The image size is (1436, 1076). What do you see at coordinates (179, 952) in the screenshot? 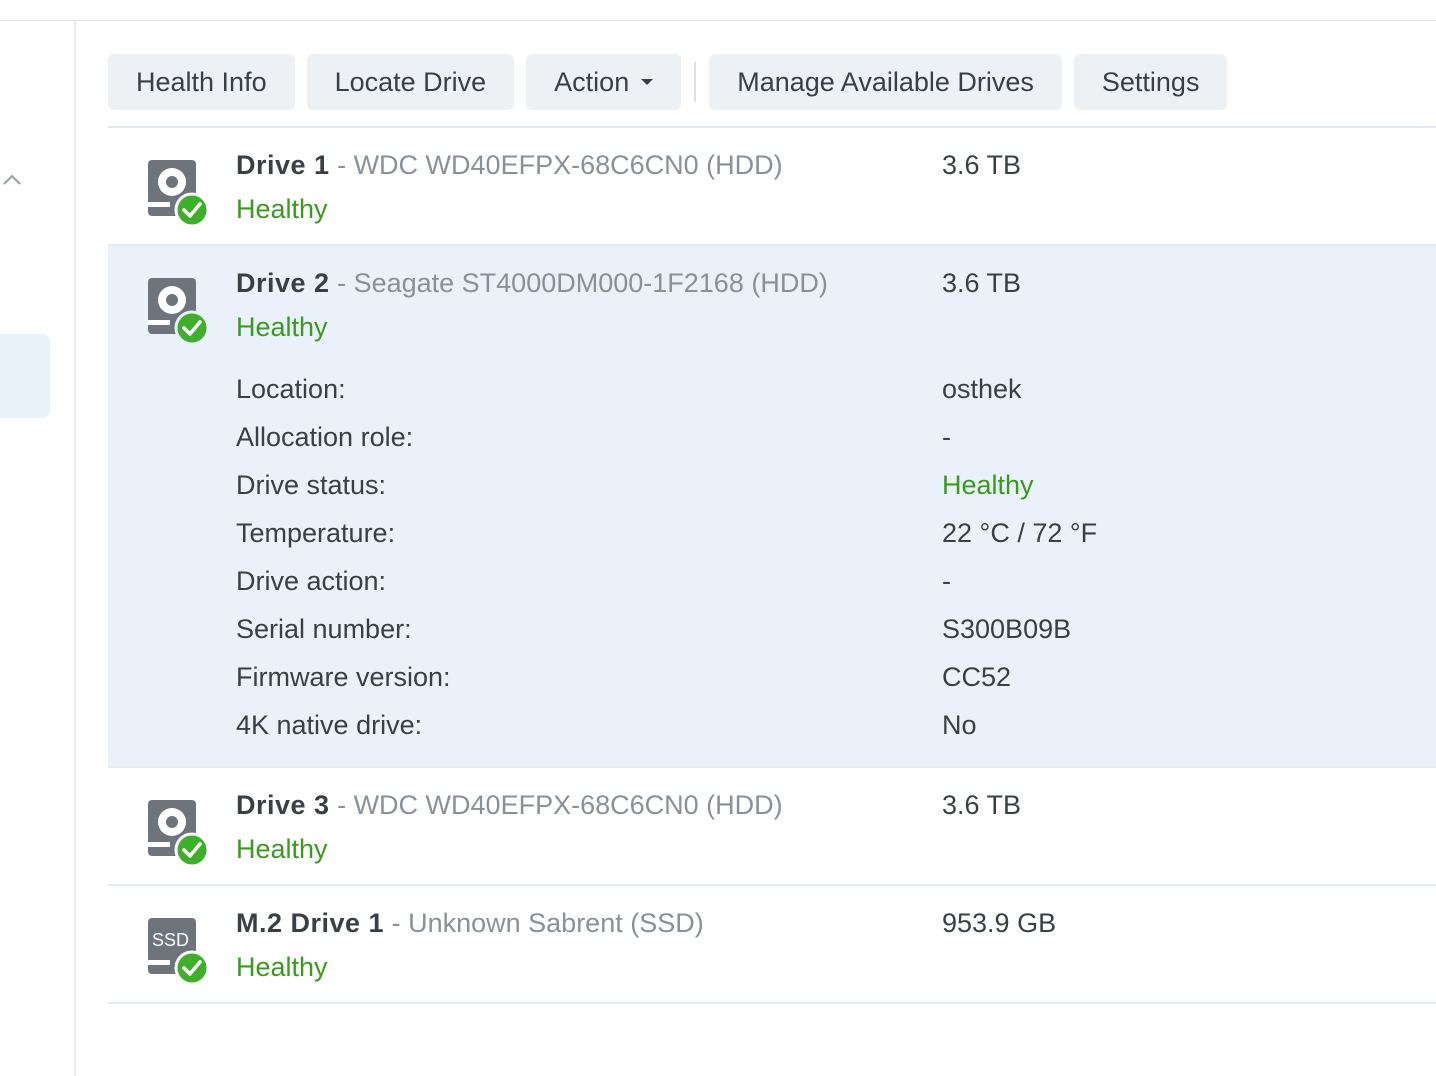
I see `ssd-icon: SSD` at bounding box center [179, 952].